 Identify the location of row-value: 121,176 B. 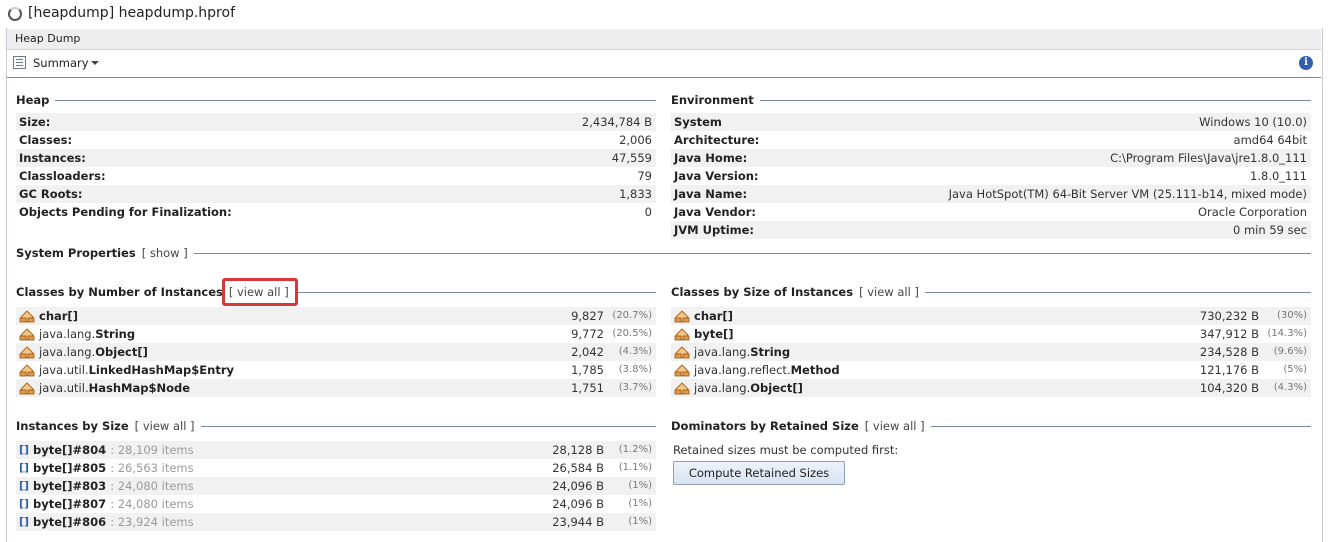
(1229, 370).